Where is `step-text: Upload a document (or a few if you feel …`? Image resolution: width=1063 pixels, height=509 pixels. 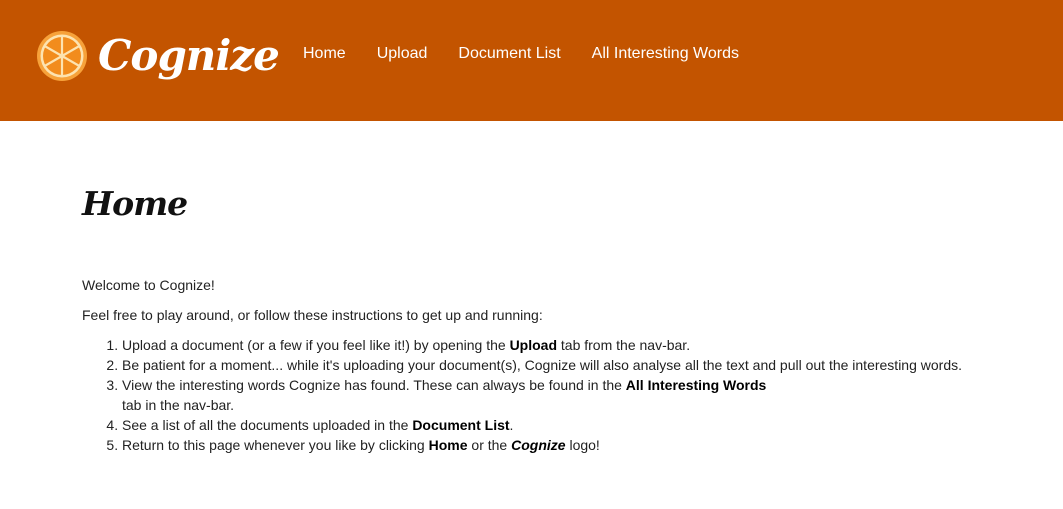
step-text: Upload a document (or a few if you feel … is located at coordinates (316, 345).